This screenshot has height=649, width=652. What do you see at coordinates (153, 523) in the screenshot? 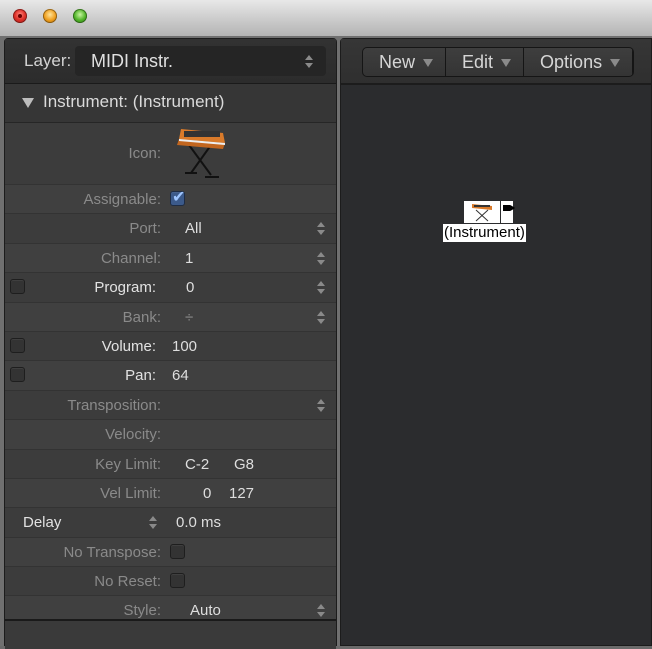
I see `delay-unit-stepper-icon` at bounding box center [153, 523].